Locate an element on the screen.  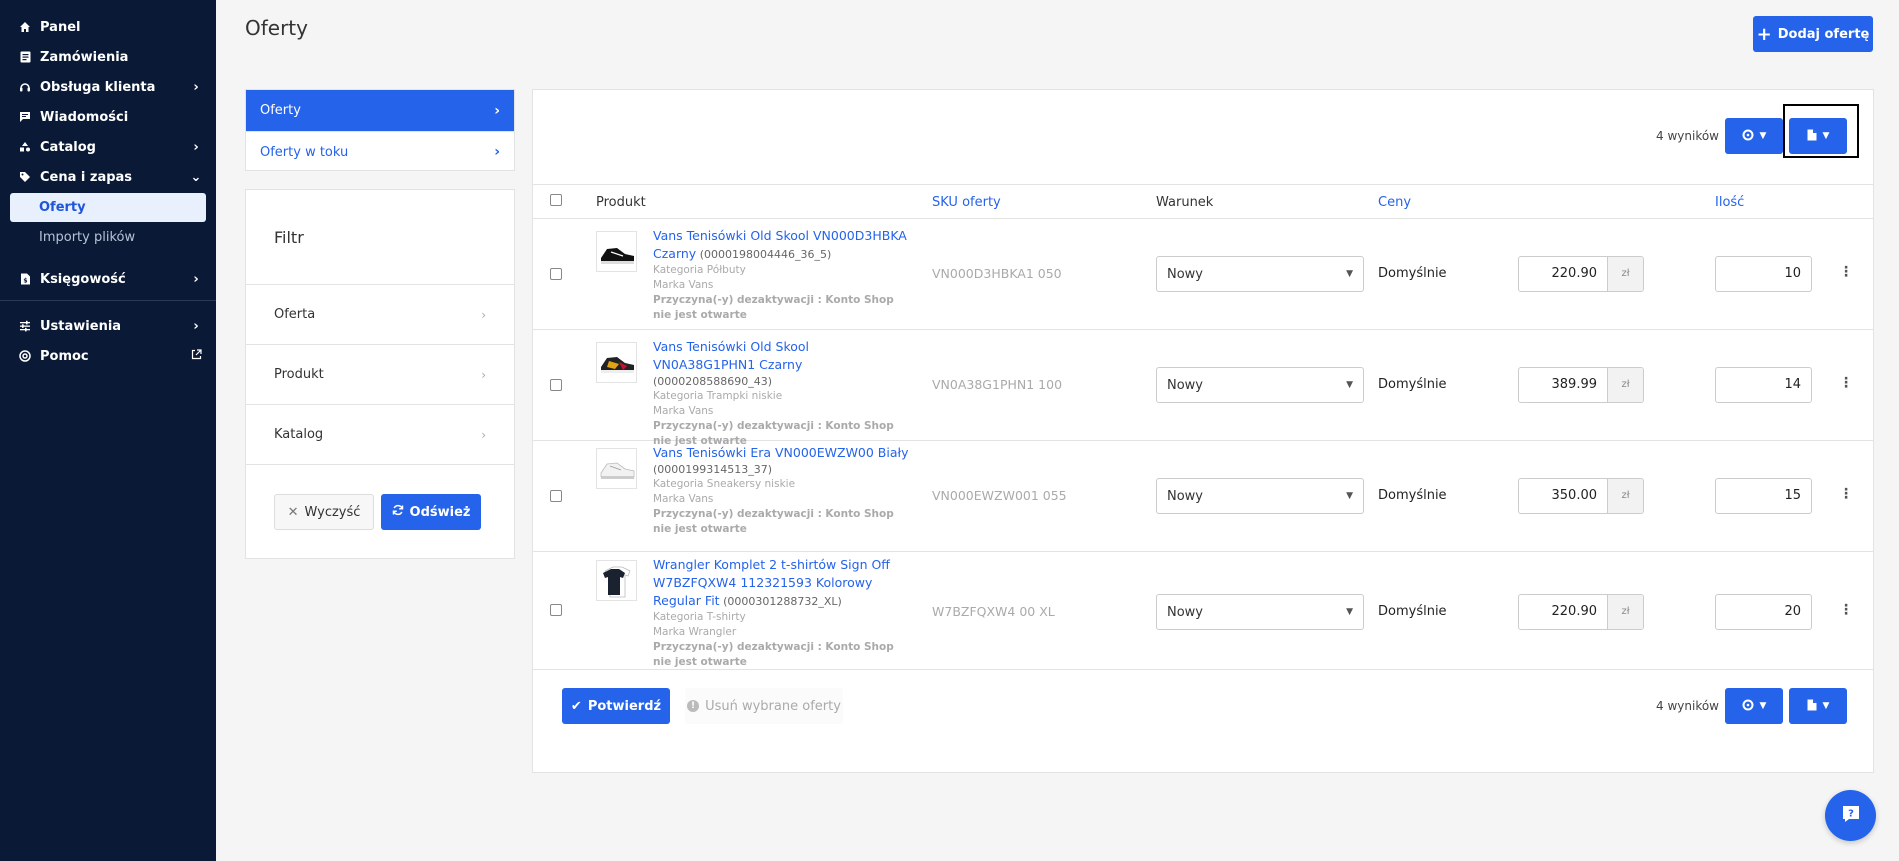
nav-item-panel: Panel is located at coordinates (108, 27).